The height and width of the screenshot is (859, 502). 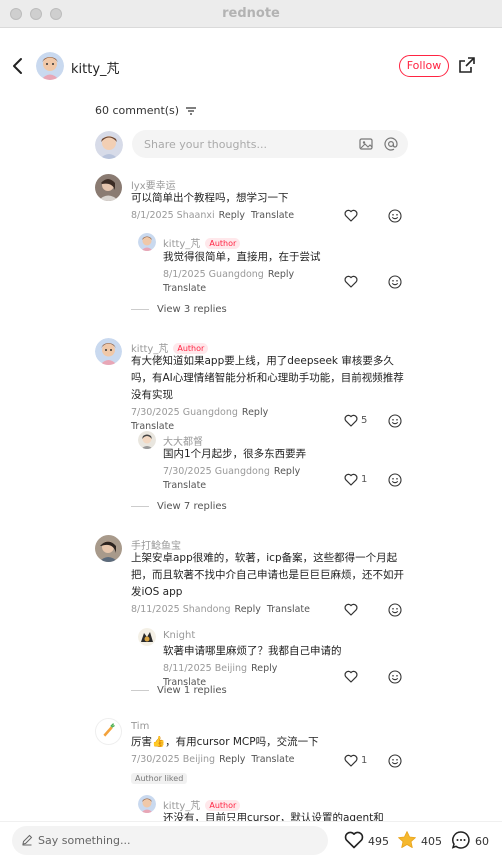 I want to click on comment-total: 60, so click(x=482, y=841).